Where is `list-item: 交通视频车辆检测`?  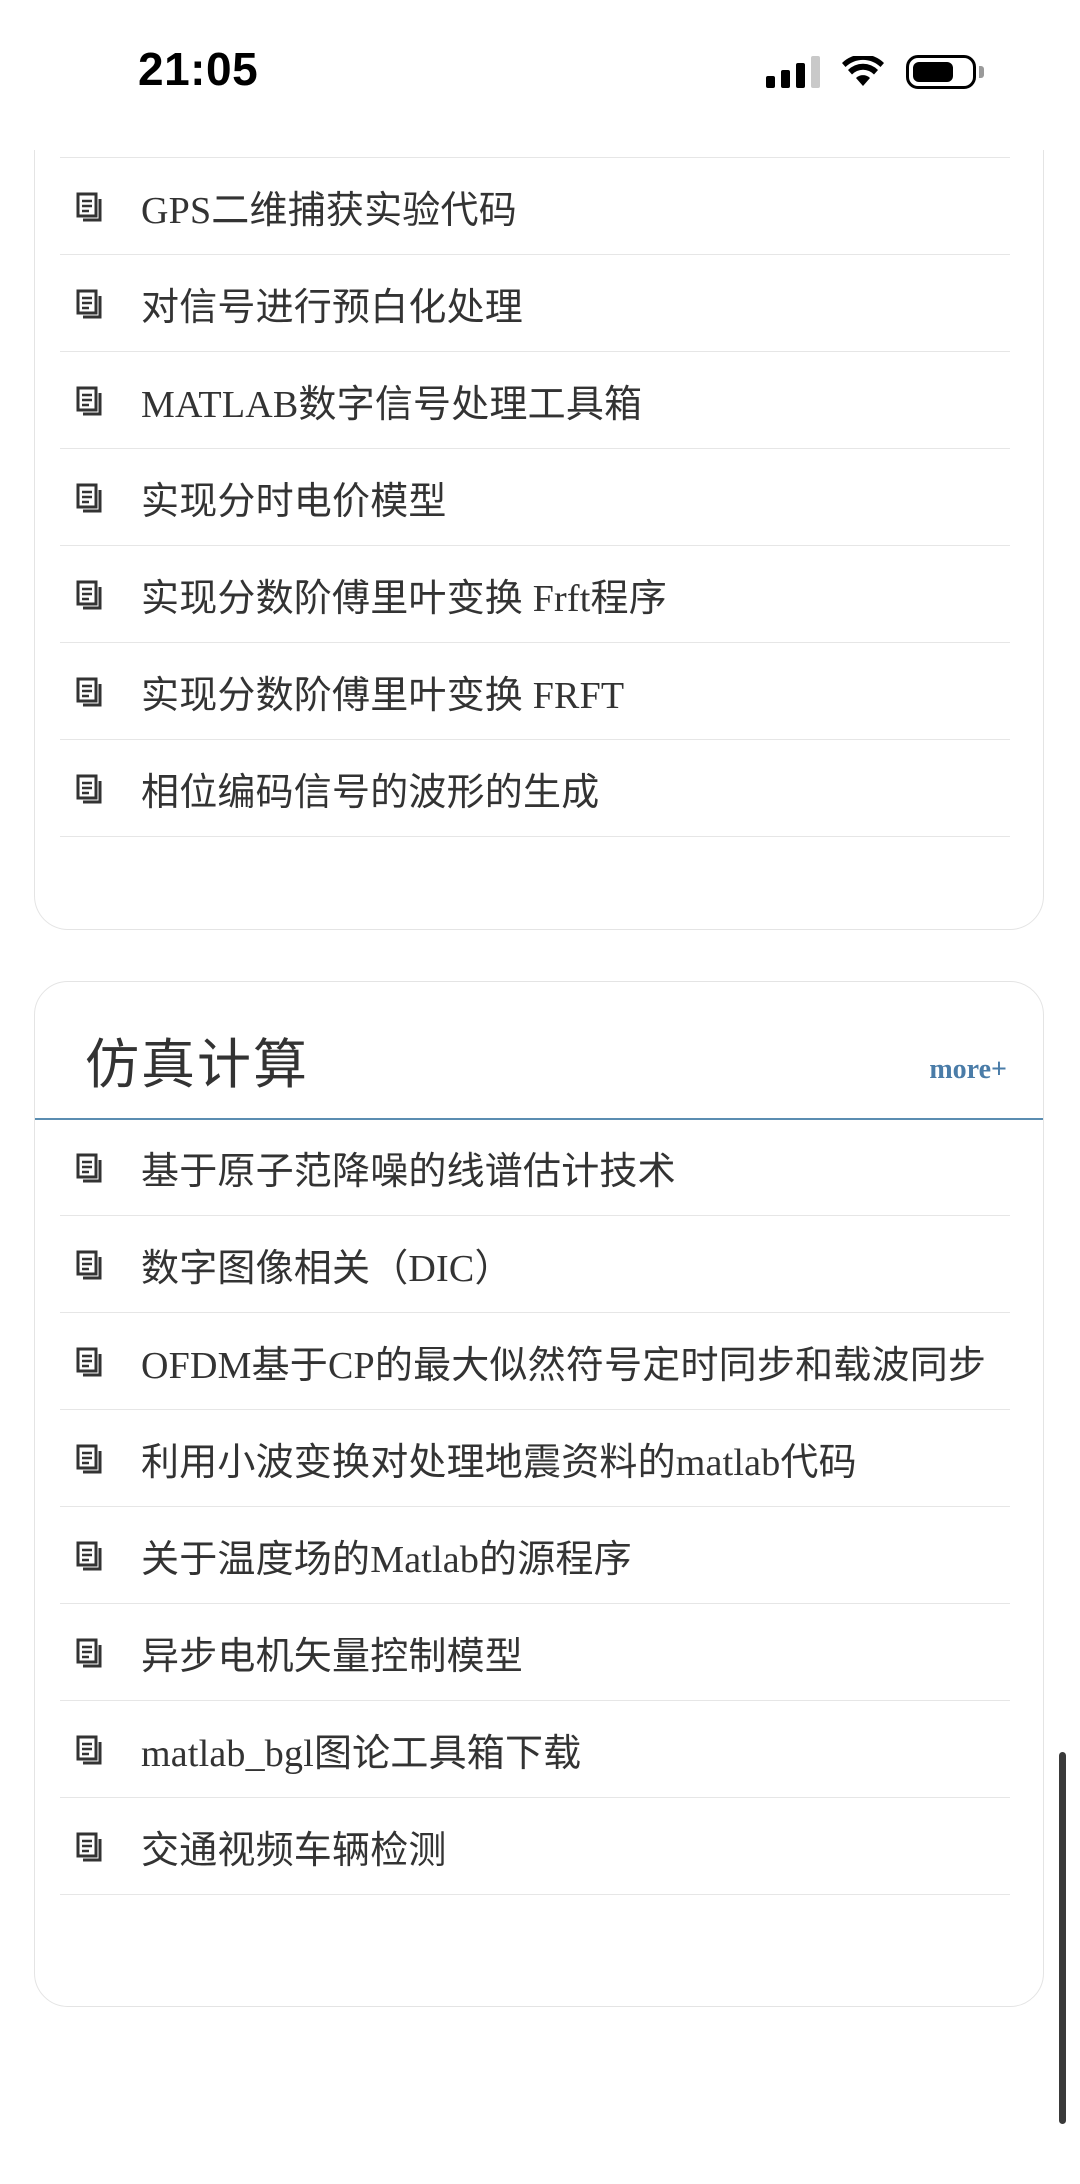
list-item: 交通视频车辆检测 is located at coordinates (535, 1846).